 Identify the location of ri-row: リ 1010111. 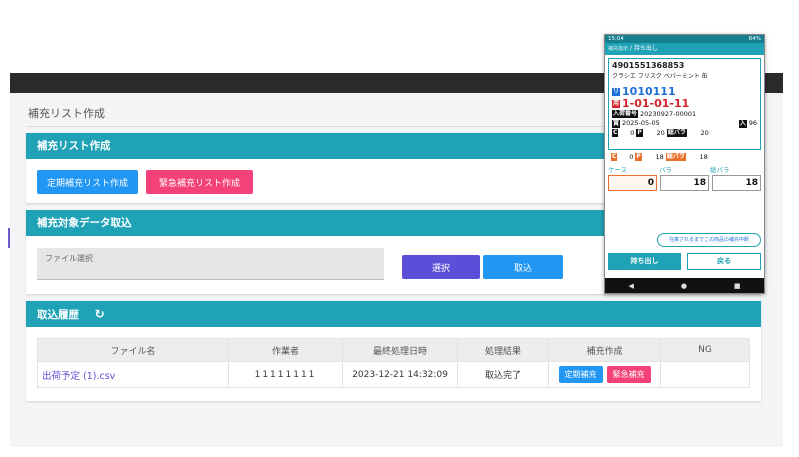
(684, 91).